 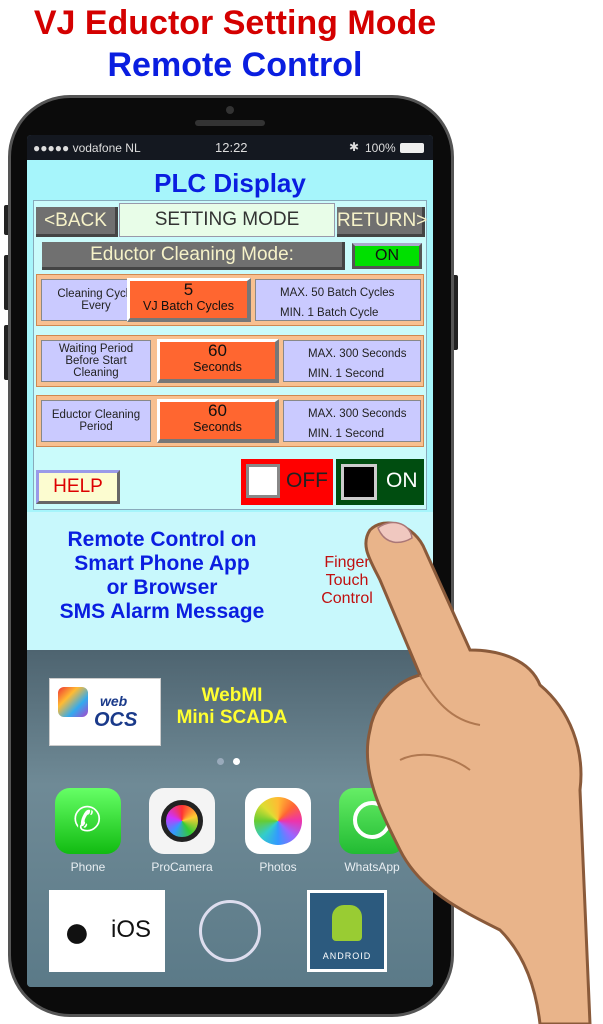 I want to click on eductor-mode-toggle: ON, so click(x=387, y=256).